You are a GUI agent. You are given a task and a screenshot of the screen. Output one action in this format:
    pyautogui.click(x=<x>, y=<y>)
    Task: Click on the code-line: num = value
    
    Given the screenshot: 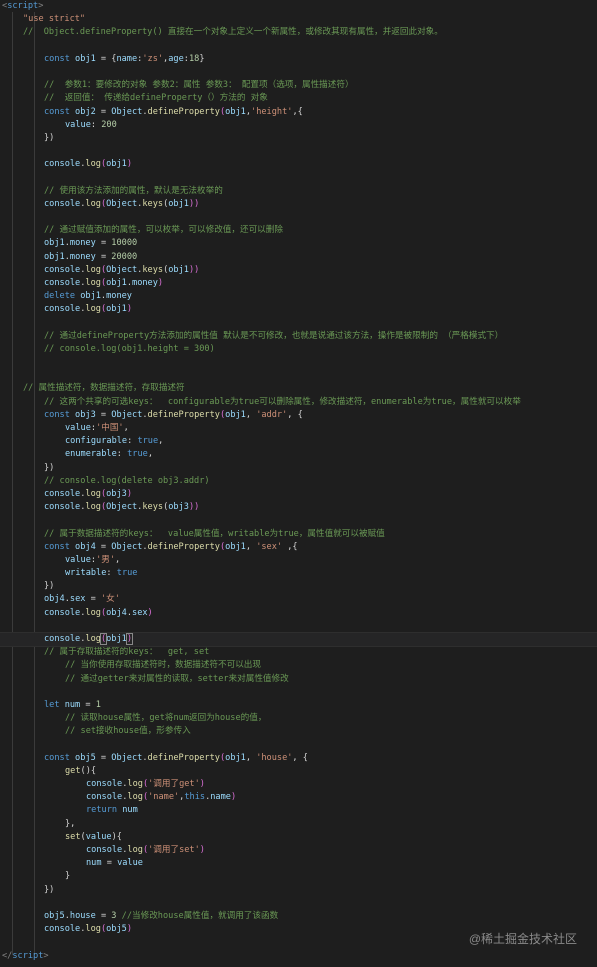 What is the action you would take?
    pyautogui.click(x=298, y=863)
    